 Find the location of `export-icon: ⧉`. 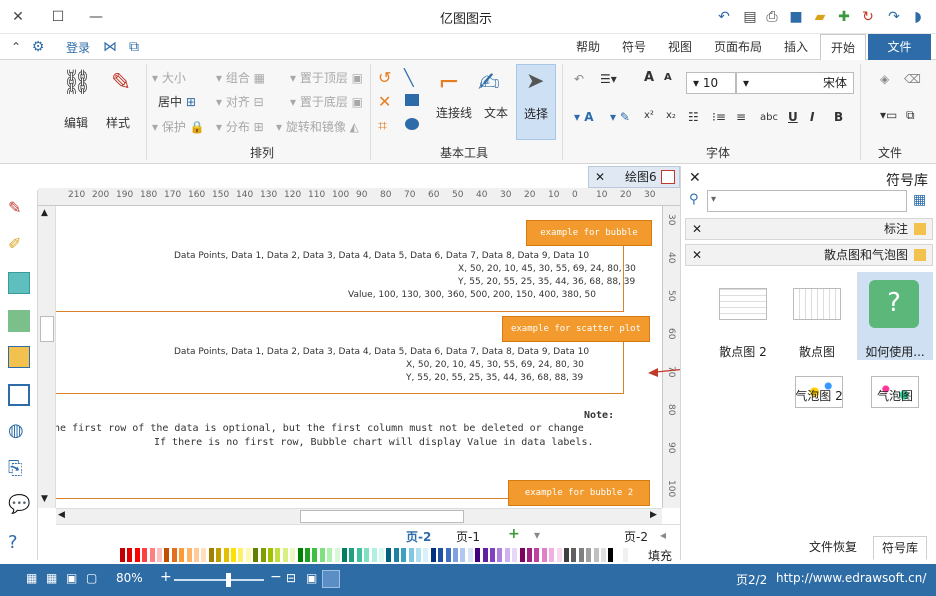

export-icon: ⧉ is located at coordinates (134, 47).